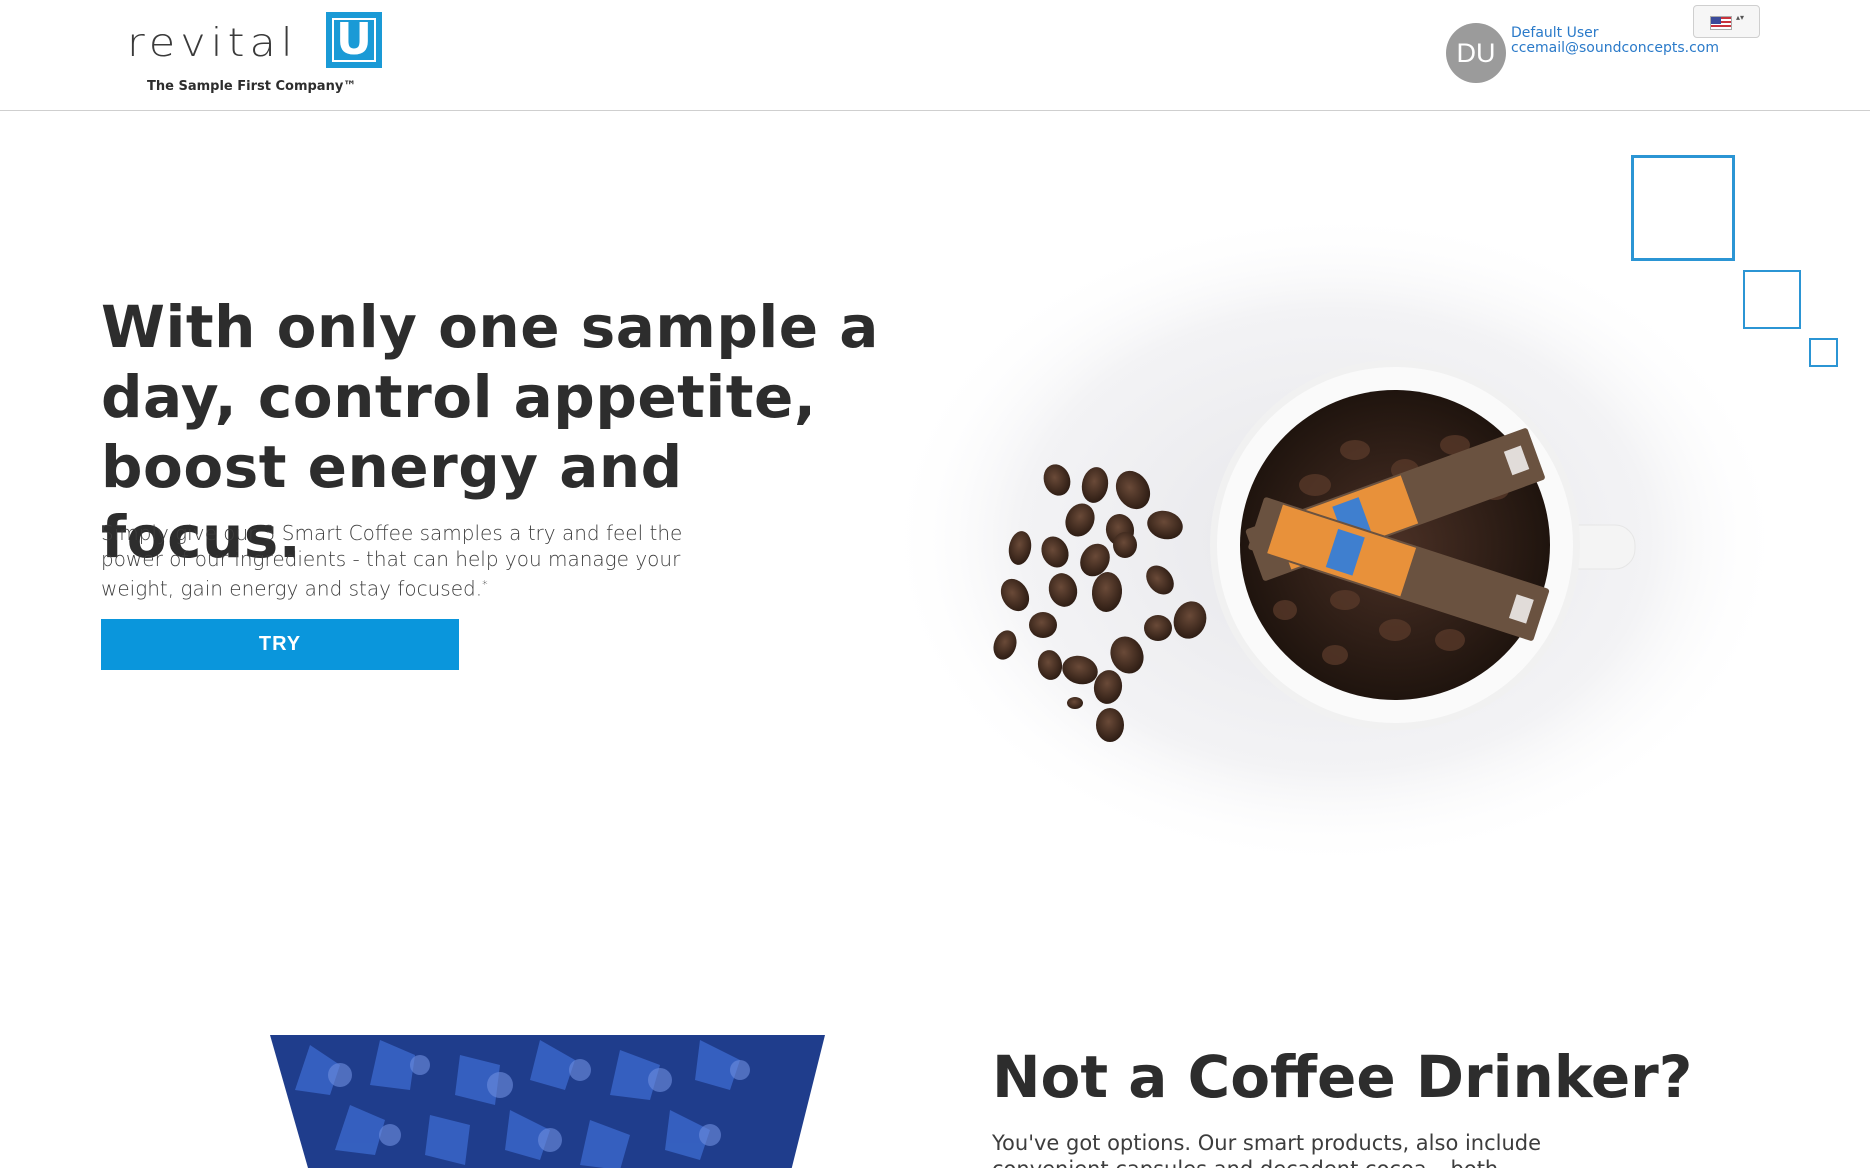 Image resolution: width=1870 pixels, height=1168 pixels. Describe the element at coordinates (1342, 1077) in the screenshot. I see `section-title-not-coffee: Not a Coffee Drinker?` at that location.